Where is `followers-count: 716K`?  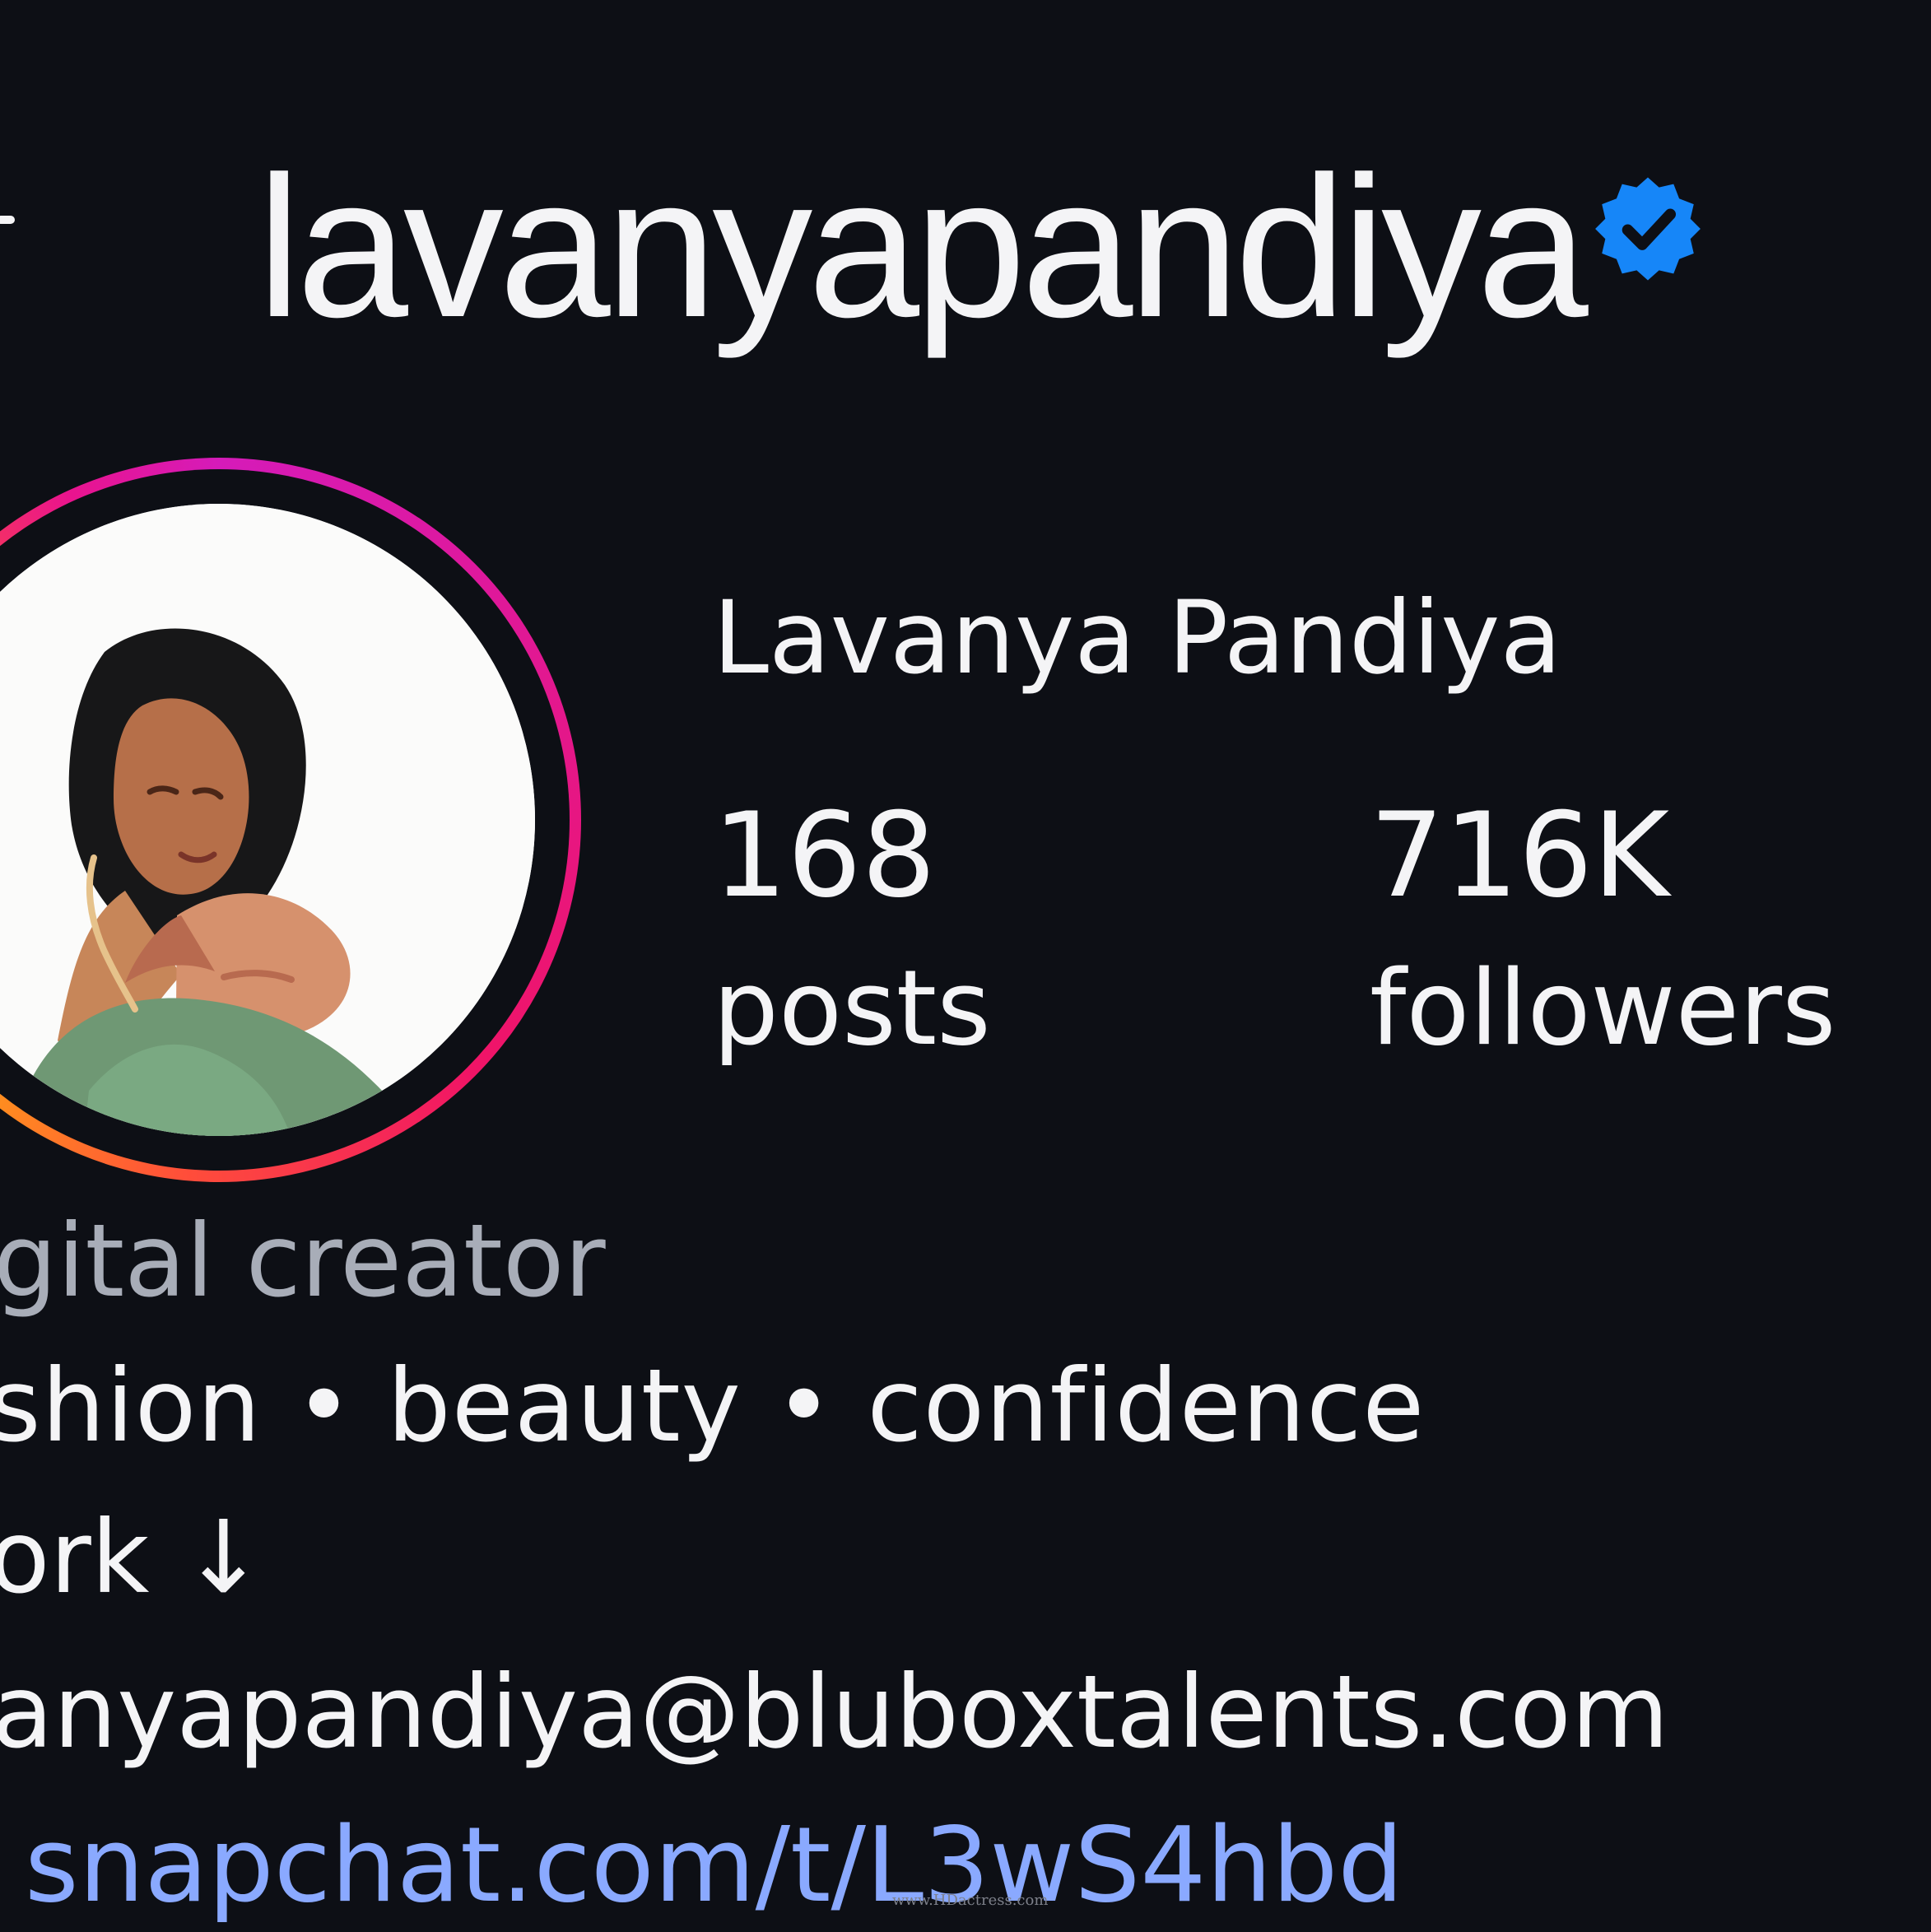
followers-count: 716K is located at coordinates (1519, 856).